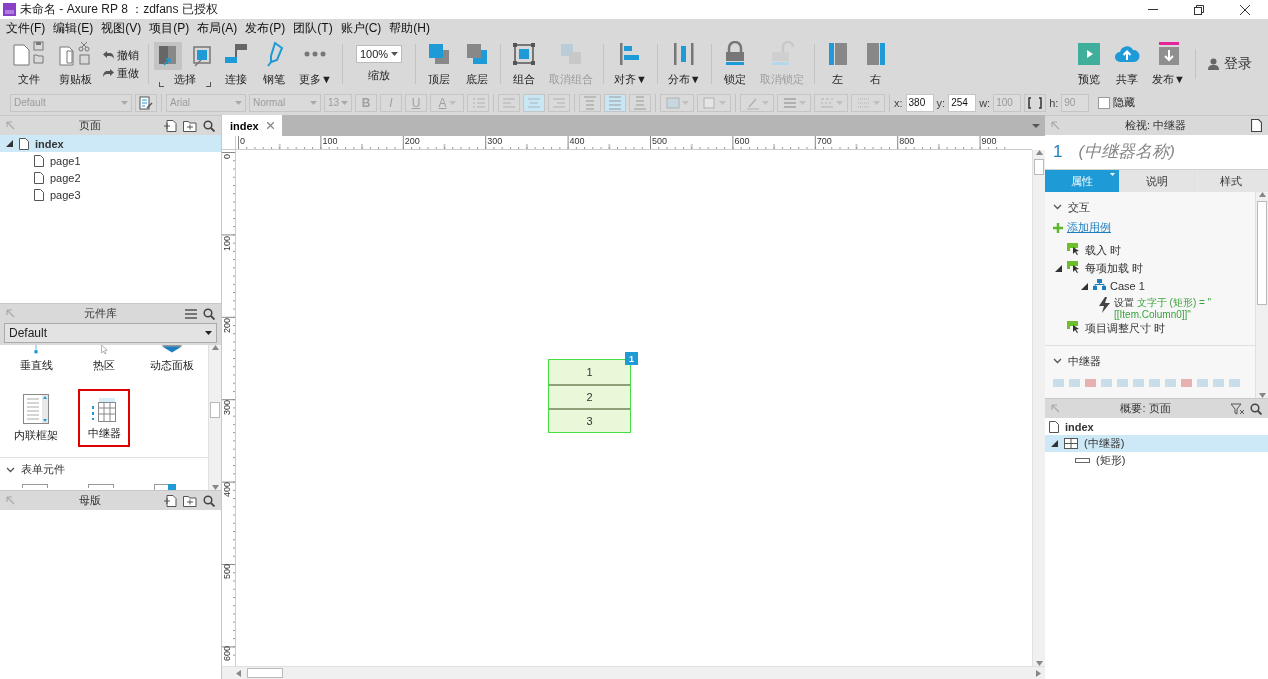 The image size is (1268, 679). I want to click on widget-item: 垂直线, so click(36, 361).